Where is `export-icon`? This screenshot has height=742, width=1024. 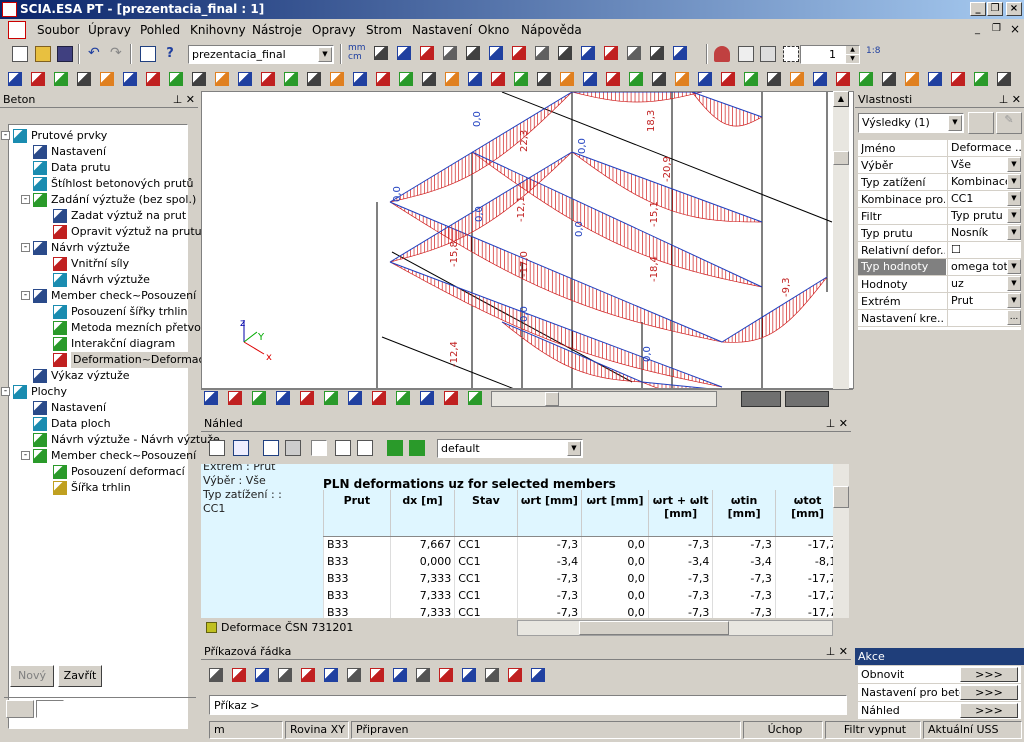
export-icon is located at coordinates (271, 448).